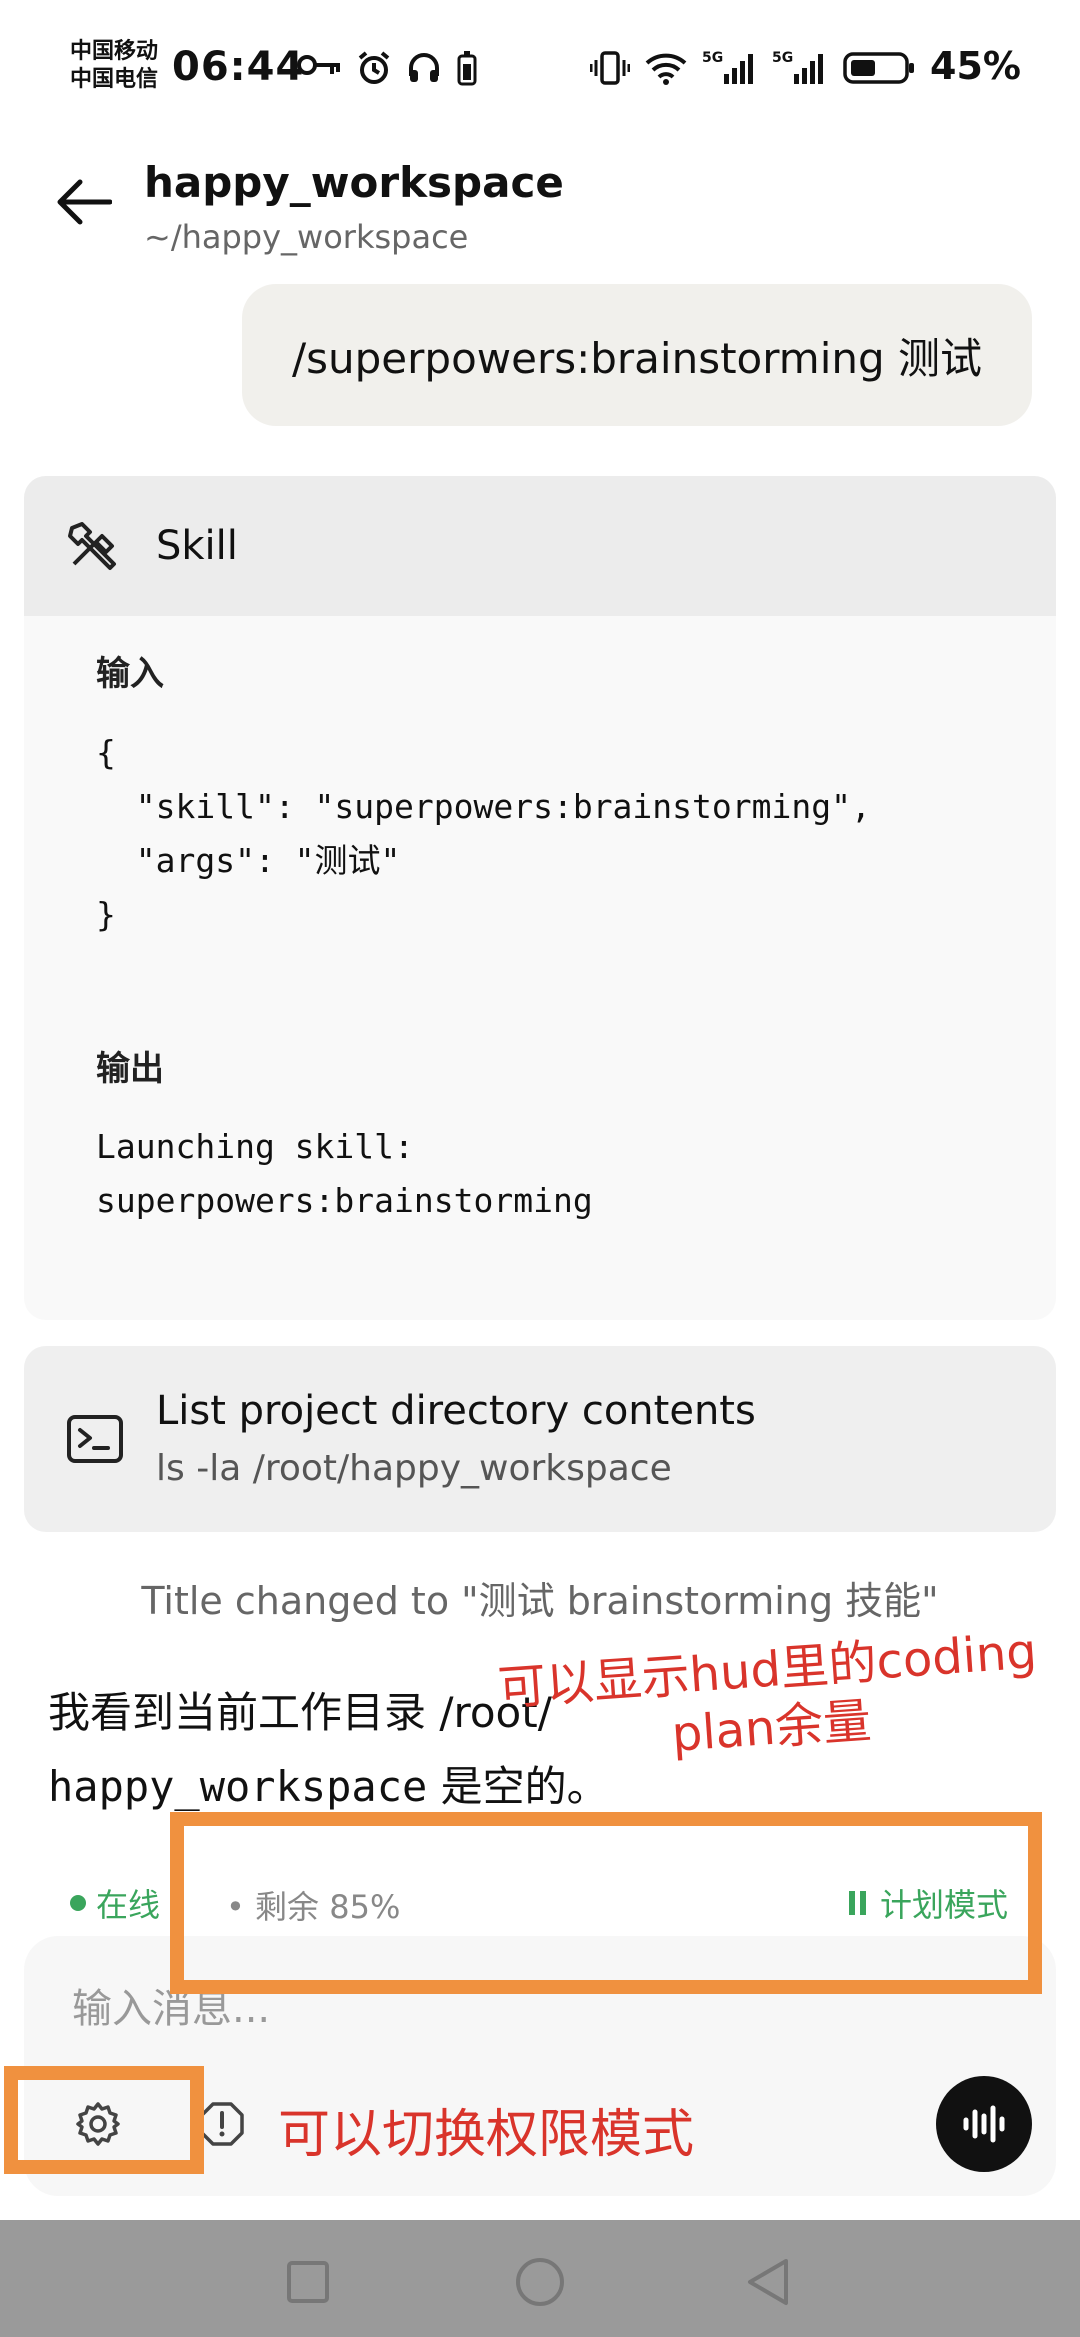  I want to click on output-section-label: 输出, so click(130, 1069).